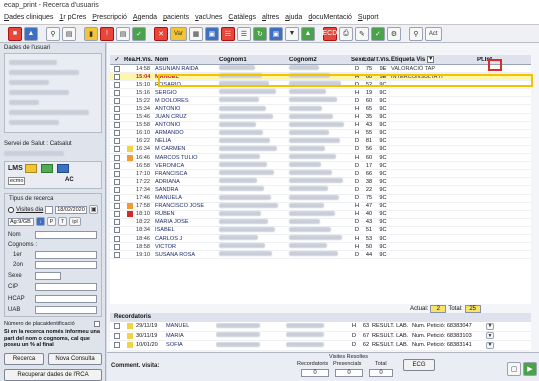 This screenshot has width=539, height=381. I want to click on filter-icon: ▼, so click(291, 33).